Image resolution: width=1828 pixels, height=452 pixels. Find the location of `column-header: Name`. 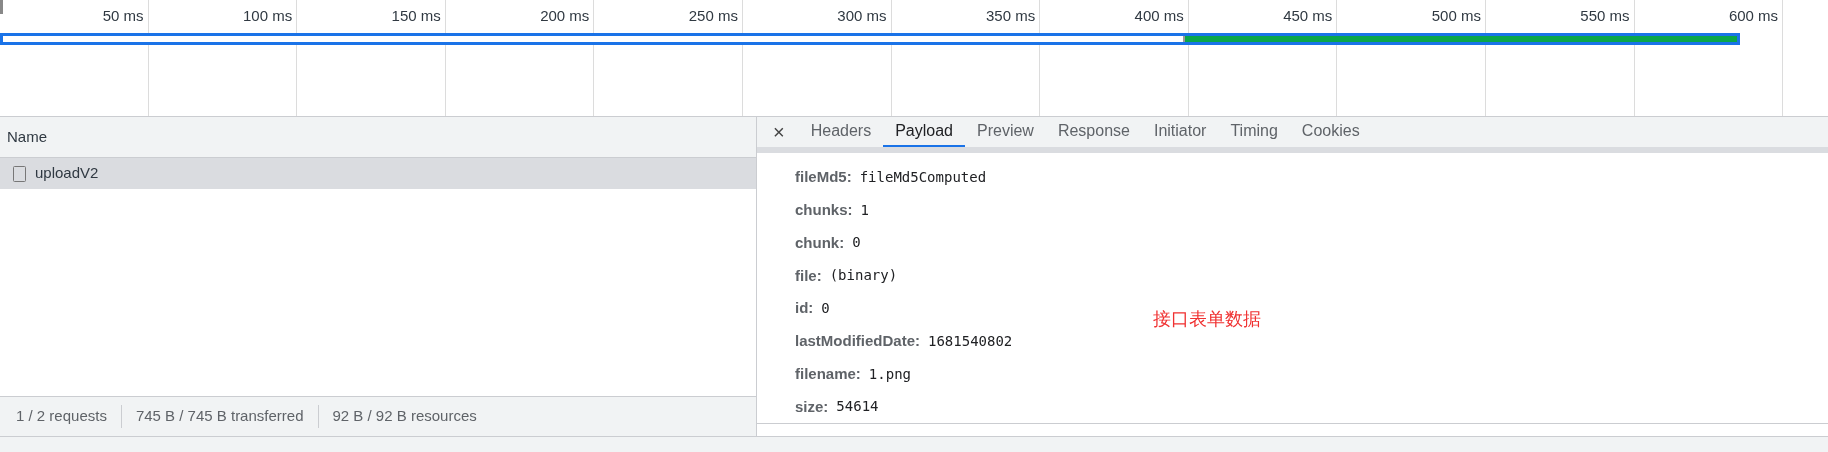

column-header: Name is located at coordinates (27, 137).